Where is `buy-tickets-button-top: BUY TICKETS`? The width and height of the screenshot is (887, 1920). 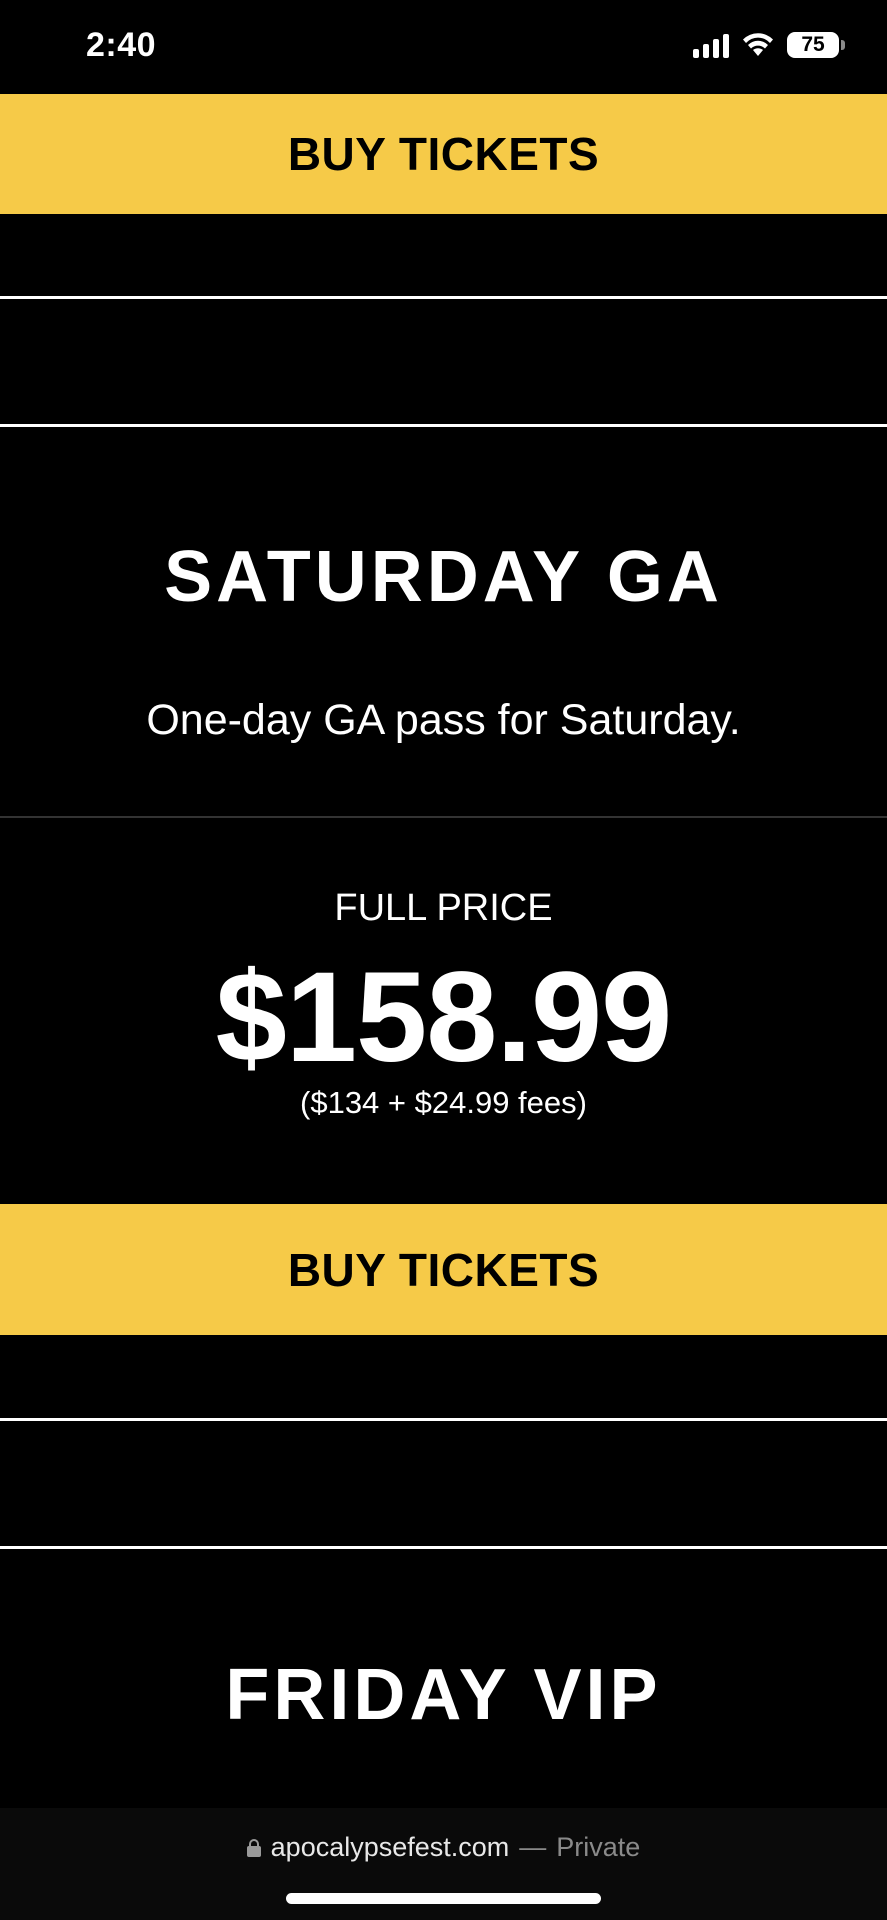 buy-tickets-button-top: BUY TICKETS is located at coordinates (443, 154).